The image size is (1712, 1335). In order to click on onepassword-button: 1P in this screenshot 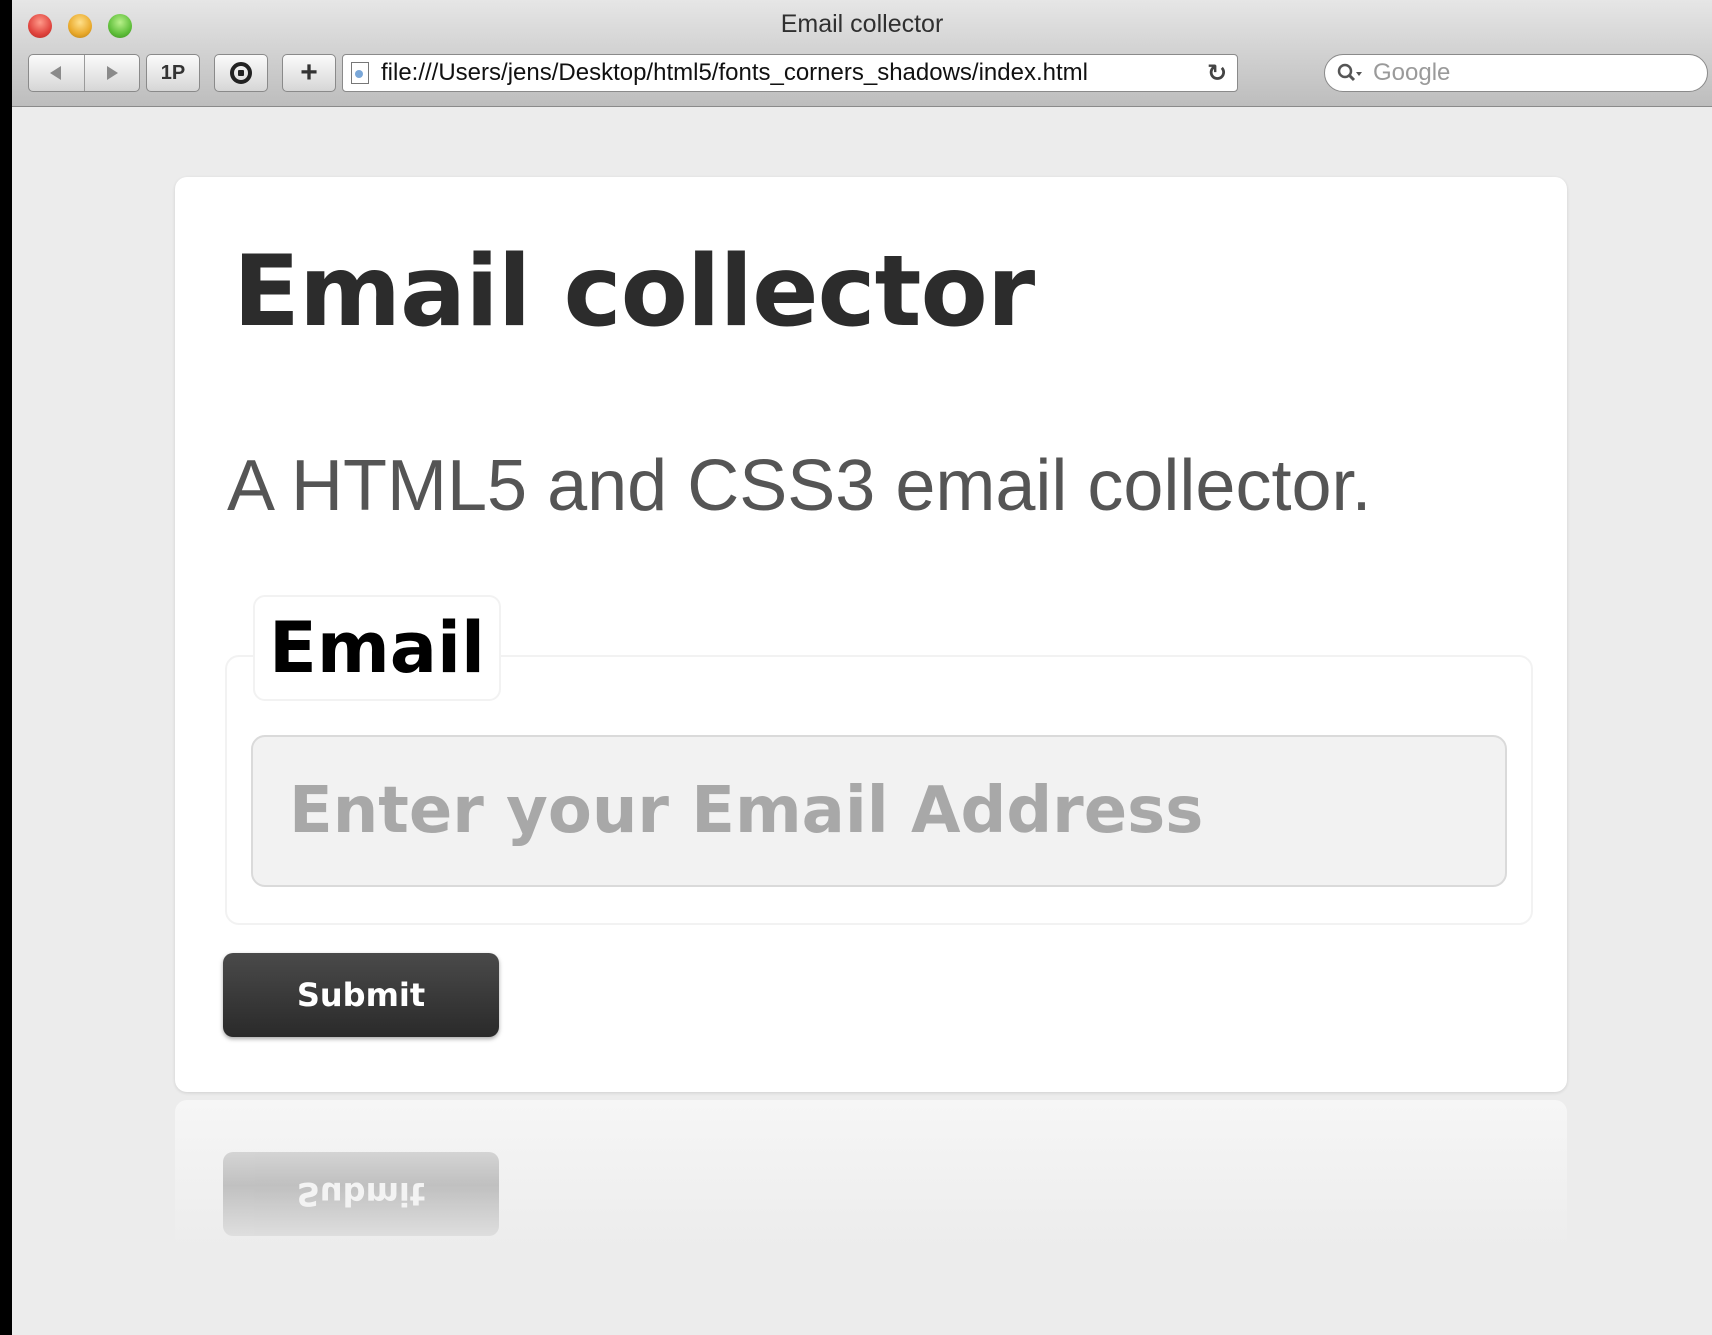, I will do `click(173, 73)`.